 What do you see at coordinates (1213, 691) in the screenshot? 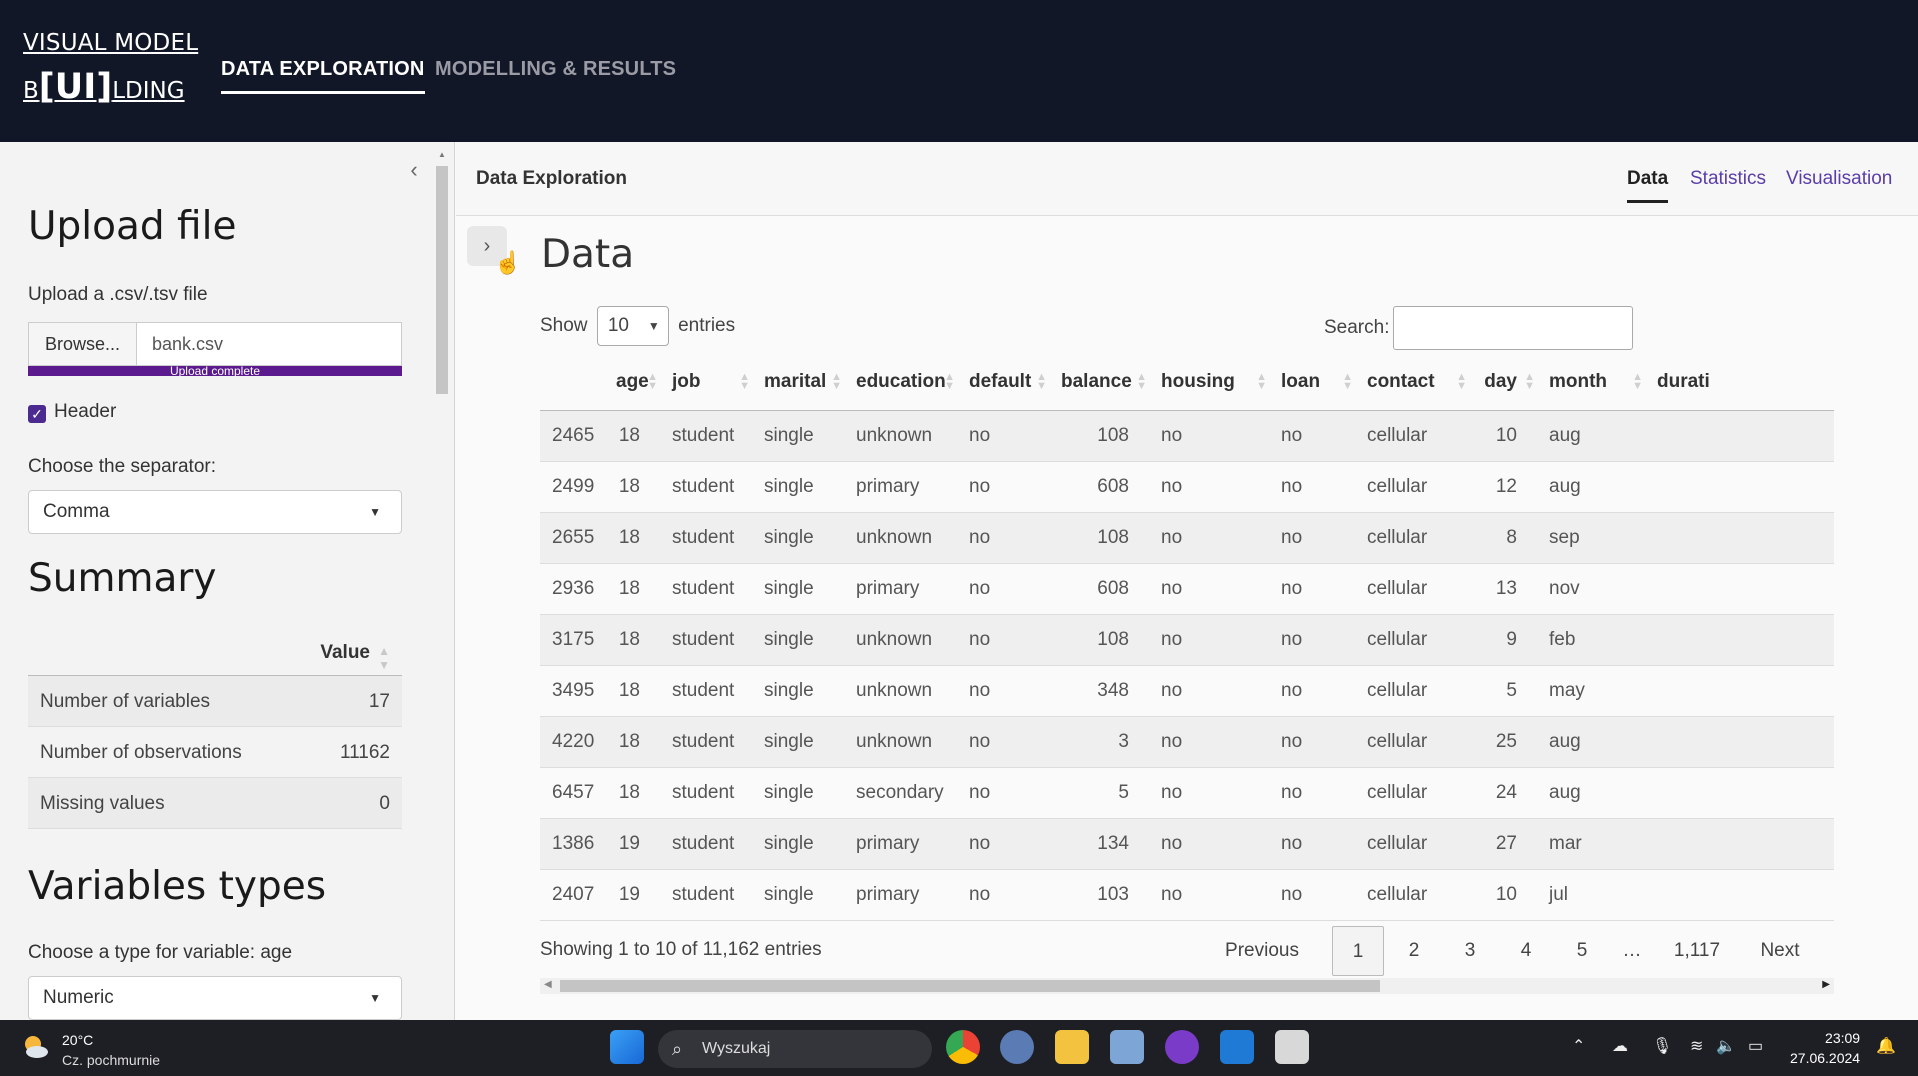
I see `cell-housing: no` at bounding box center [1213, 691].